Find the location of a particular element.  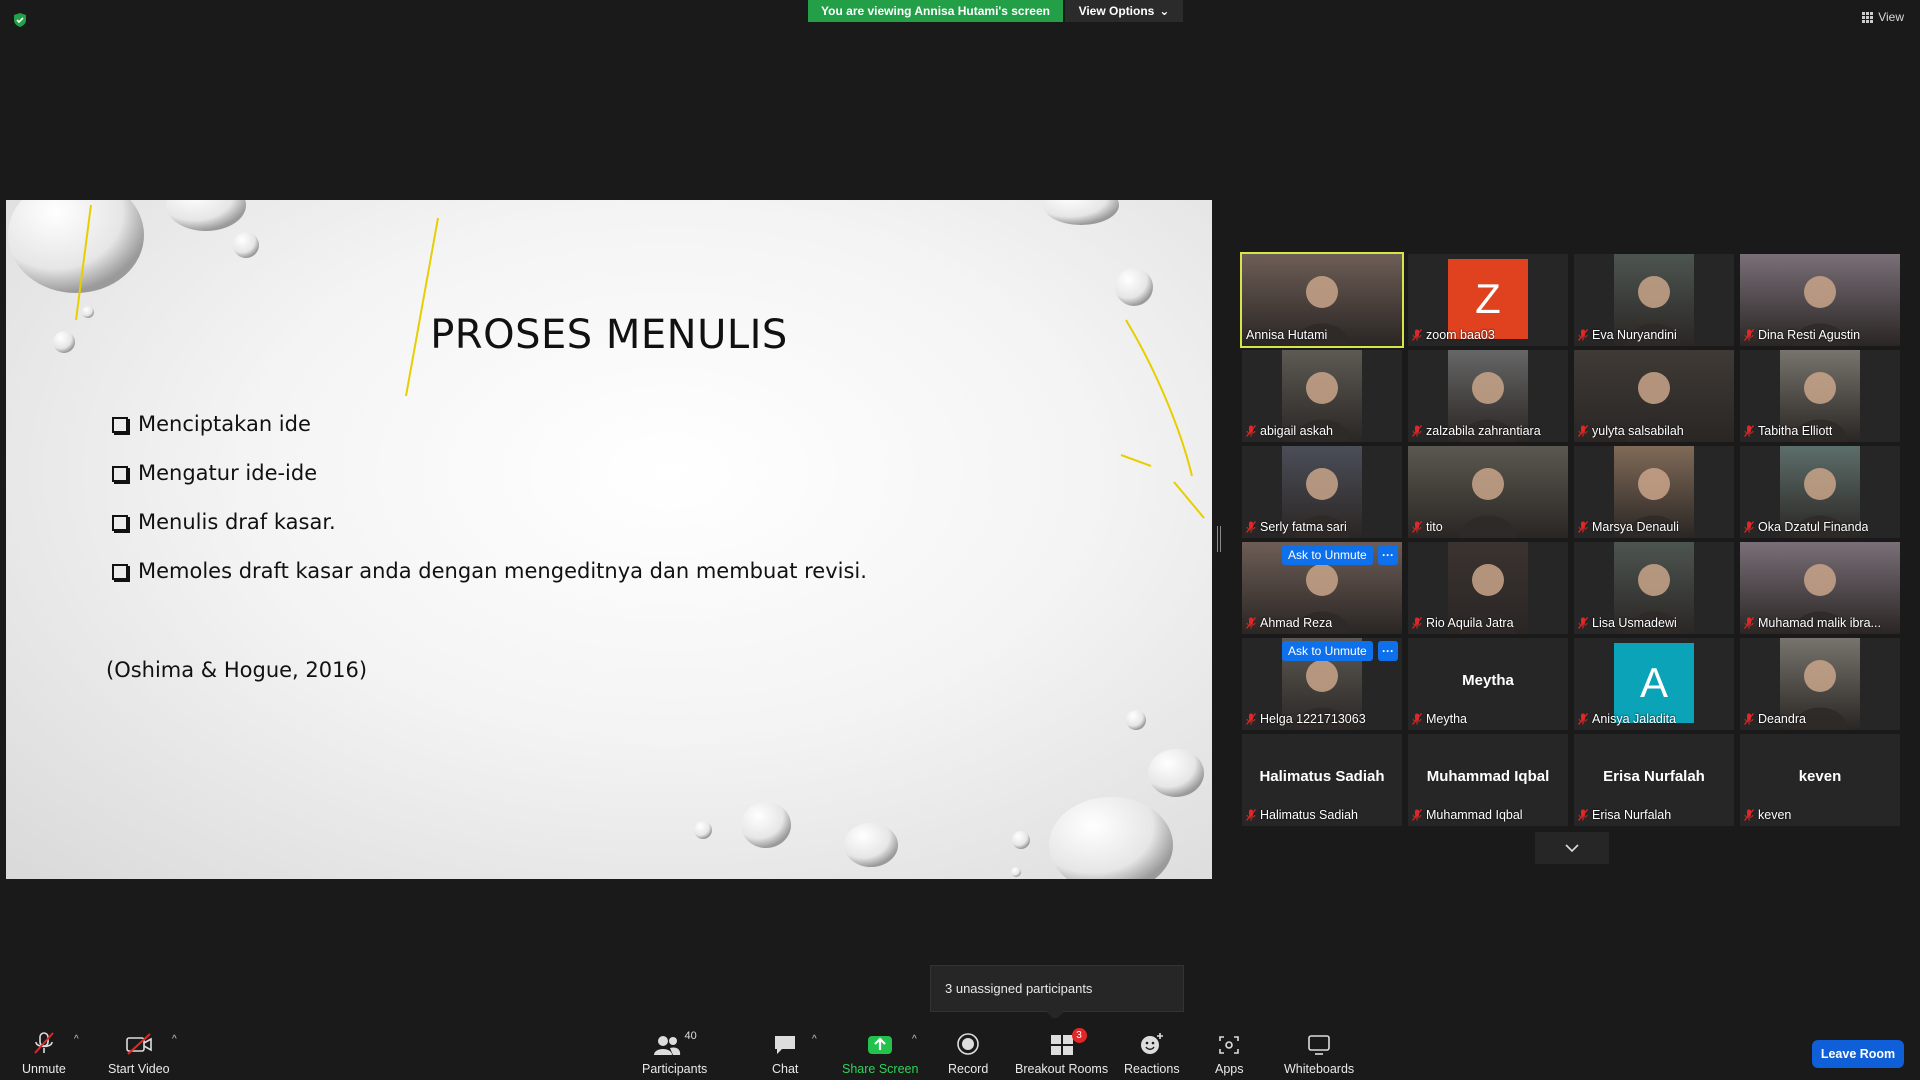

participant-tile: Oka Dzatul Finanda is located at coordinates (1820, 492).